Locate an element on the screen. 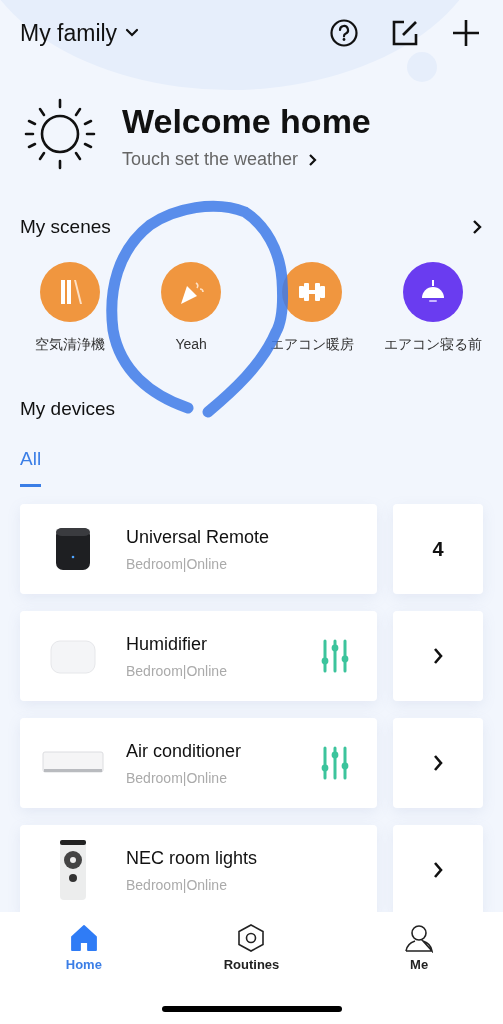 This screenshot has height=1024, width=503. device-name: Humidifier is located at coordinates (167, 644).